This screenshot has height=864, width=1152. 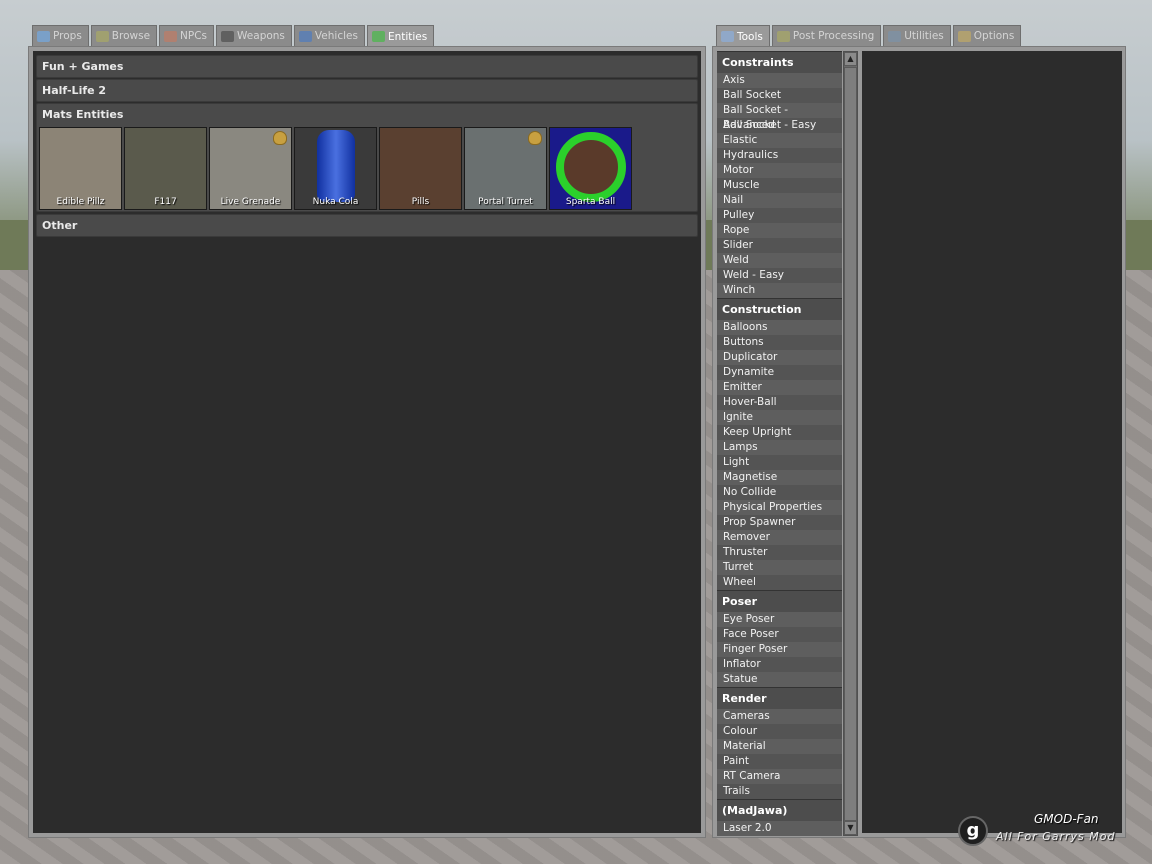 I want to click on entity-sparta-ball: Sparta Ball, so click(x=590, y=168).